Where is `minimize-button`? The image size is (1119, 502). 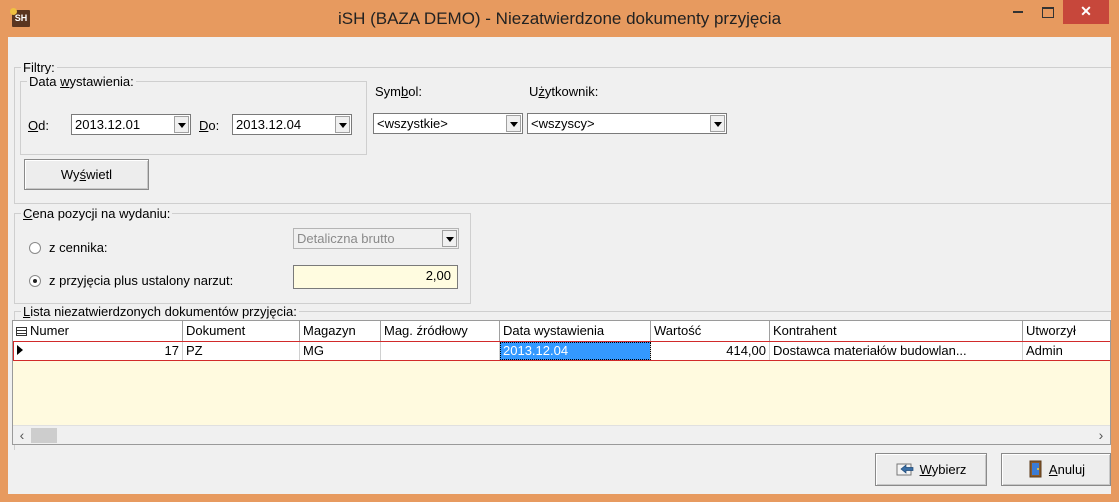 minimize-button is located at coordinates (1018, 12).